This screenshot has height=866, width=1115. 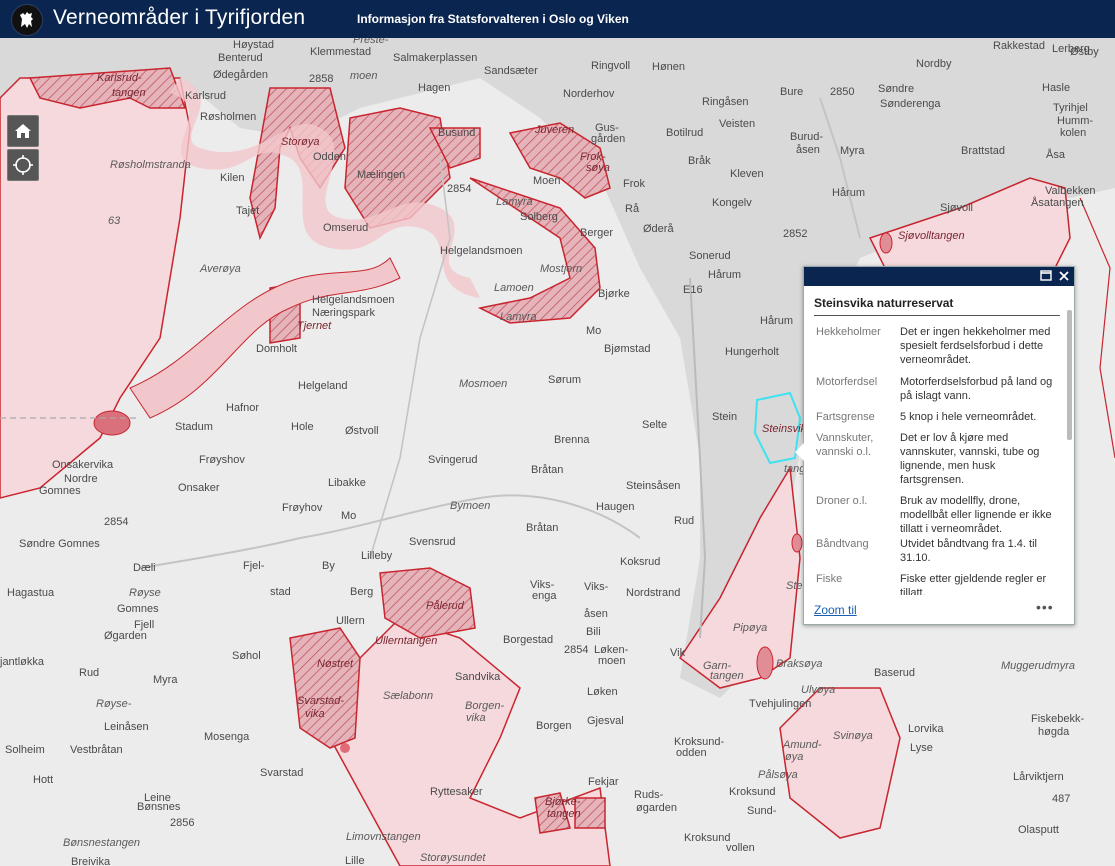 I want to click on map-label: Norderhov, so click(x=589, y=94).